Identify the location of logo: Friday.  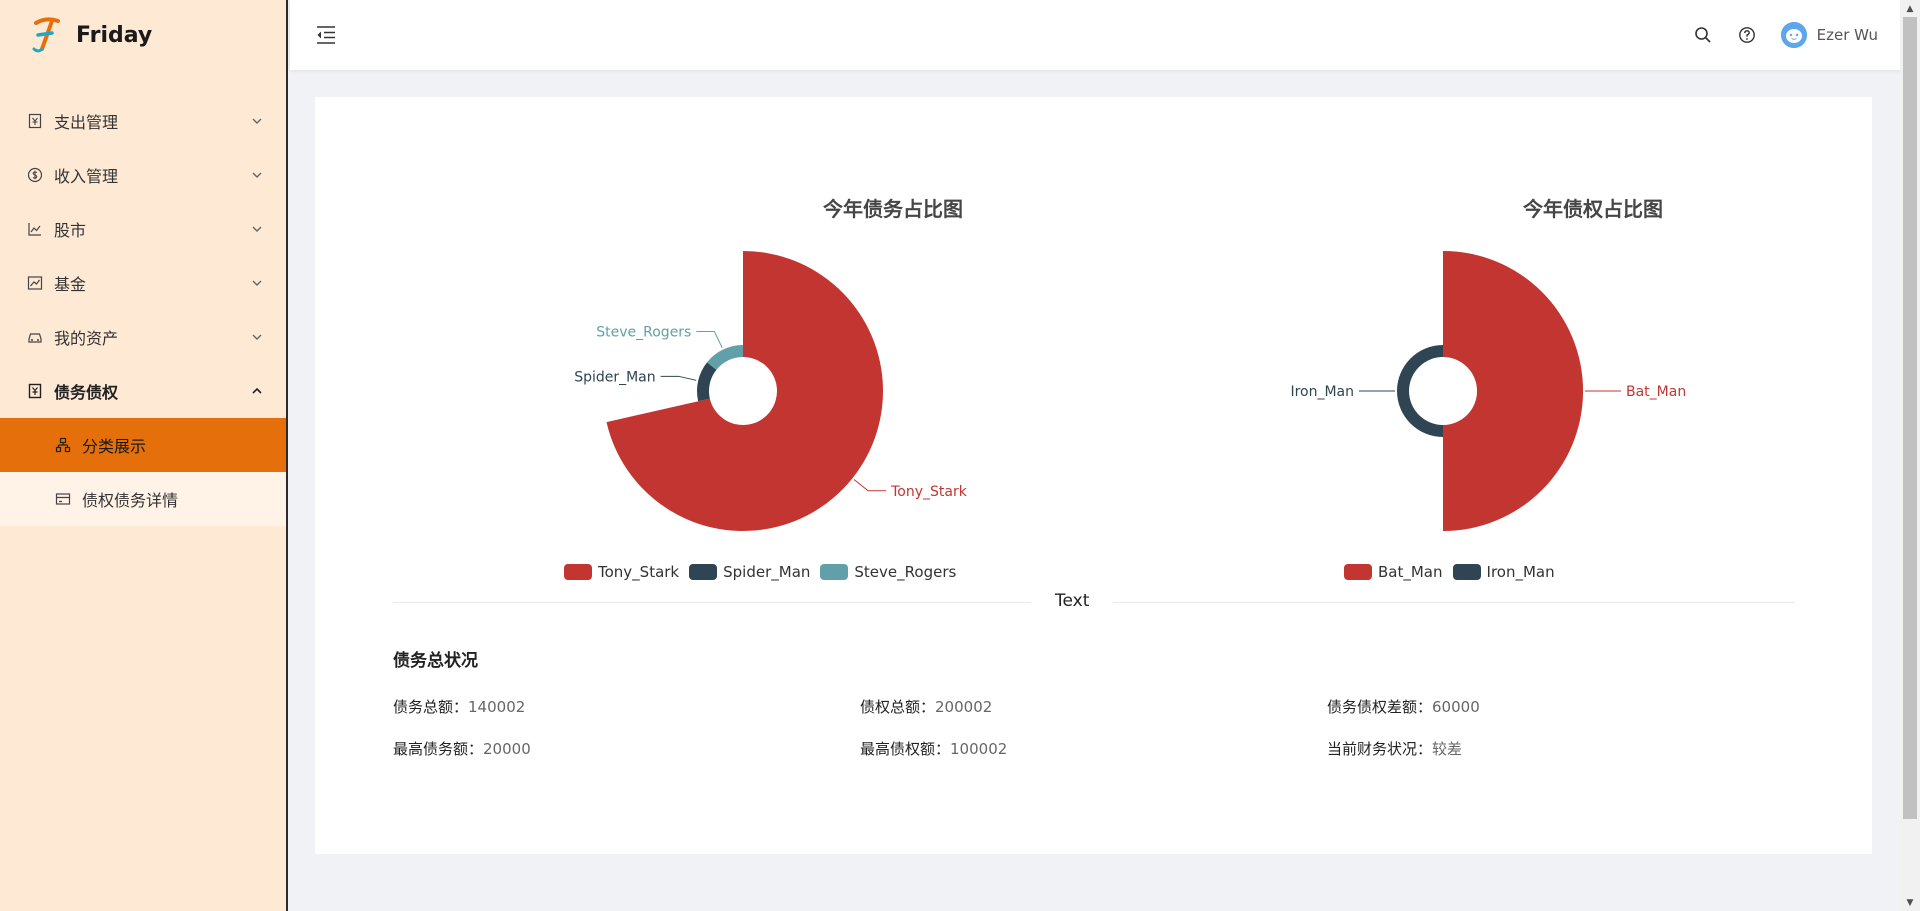
(143, 35).